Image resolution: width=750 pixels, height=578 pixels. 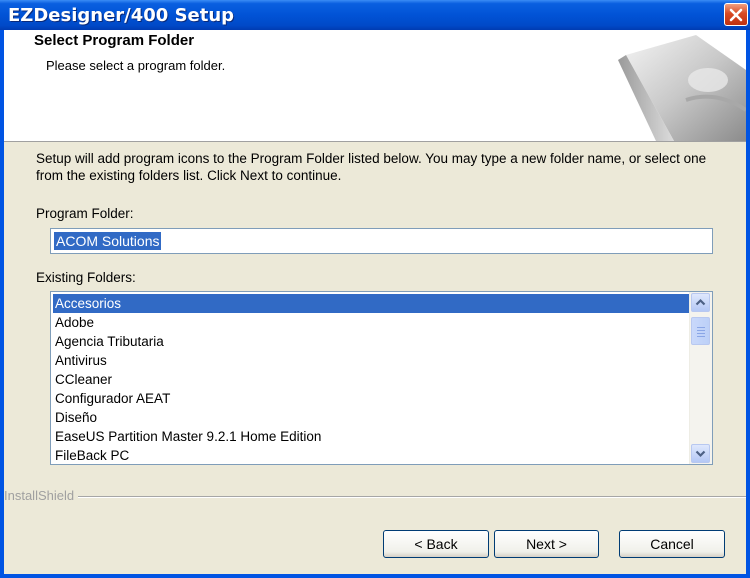 I want to click on list-item: FileBack PC, so click(x=371, y=455).